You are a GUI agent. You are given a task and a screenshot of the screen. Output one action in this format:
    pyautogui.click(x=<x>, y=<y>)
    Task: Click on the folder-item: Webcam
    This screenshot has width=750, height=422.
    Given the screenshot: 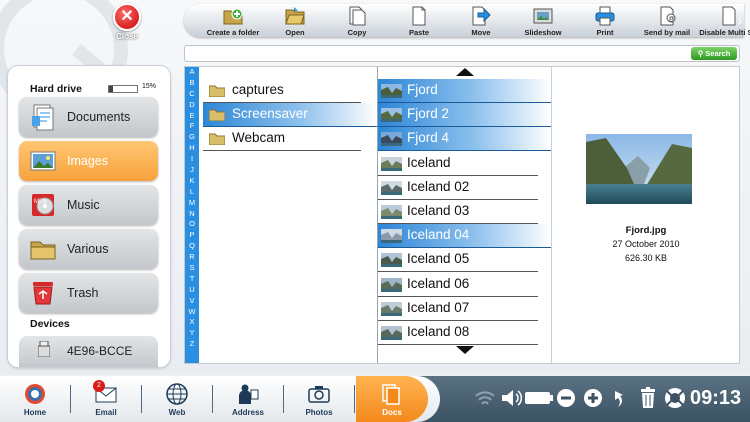 What is the action you would take?
    pyautogui.click(x=282, y=139)
    